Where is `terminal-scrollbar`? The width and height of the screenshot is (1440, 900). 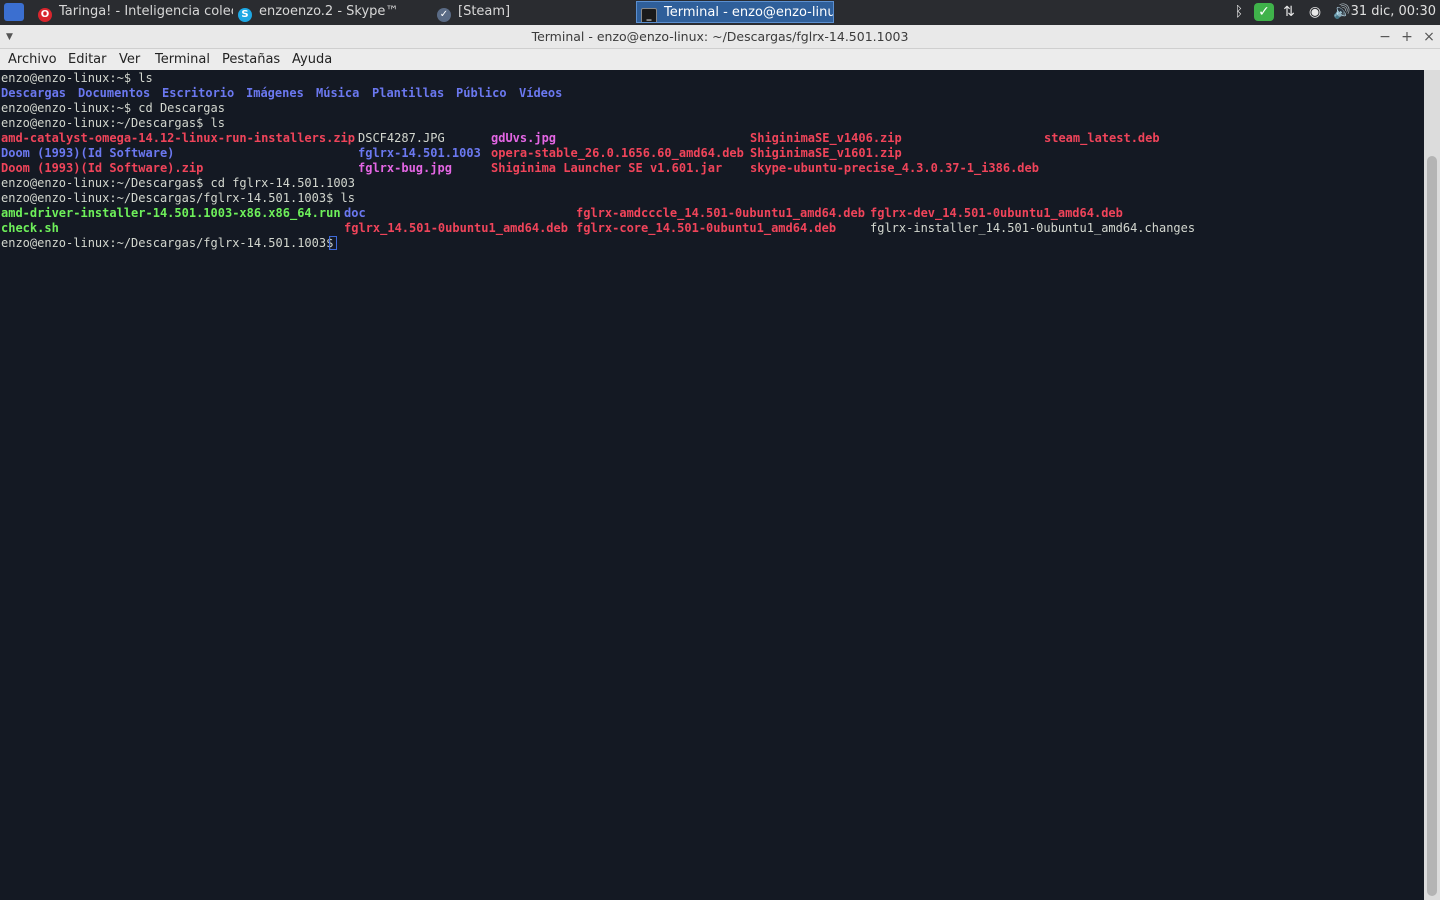 terminal-scrollbar is located at coordinates (1432, 485).